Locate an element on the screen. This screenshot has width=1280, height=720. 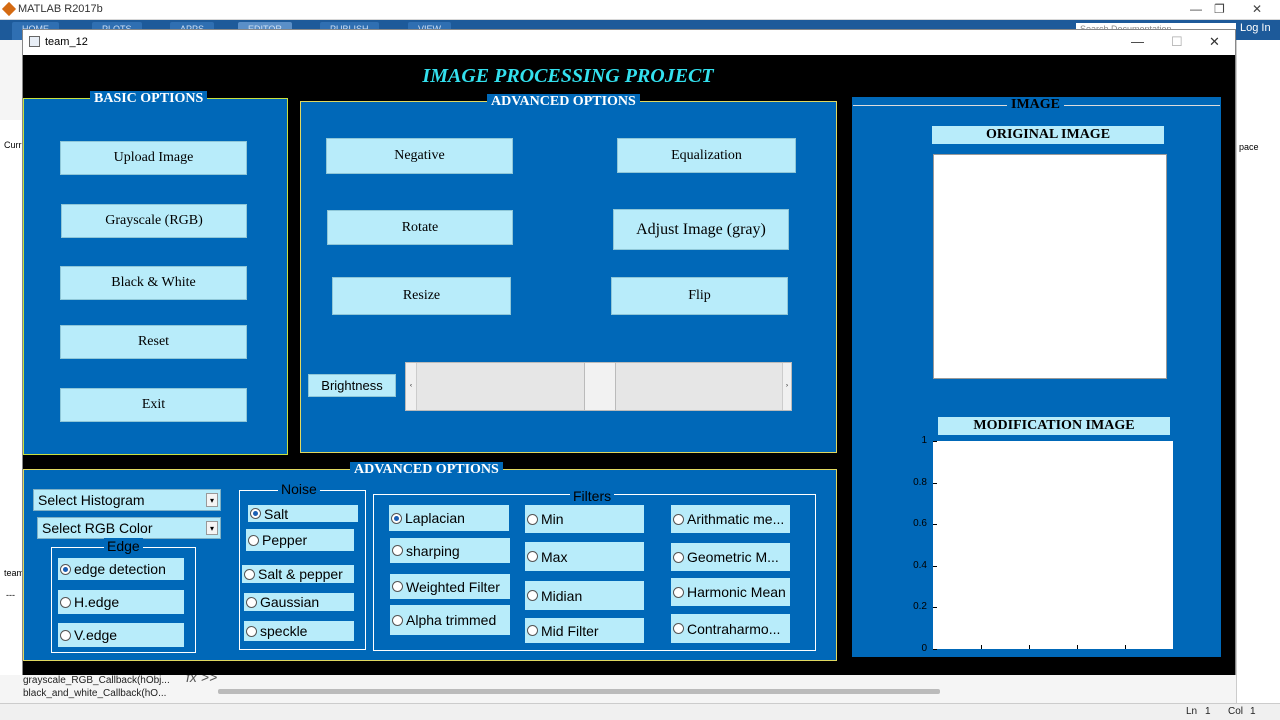
current-folder-panel is located at coordinates (11, 420).